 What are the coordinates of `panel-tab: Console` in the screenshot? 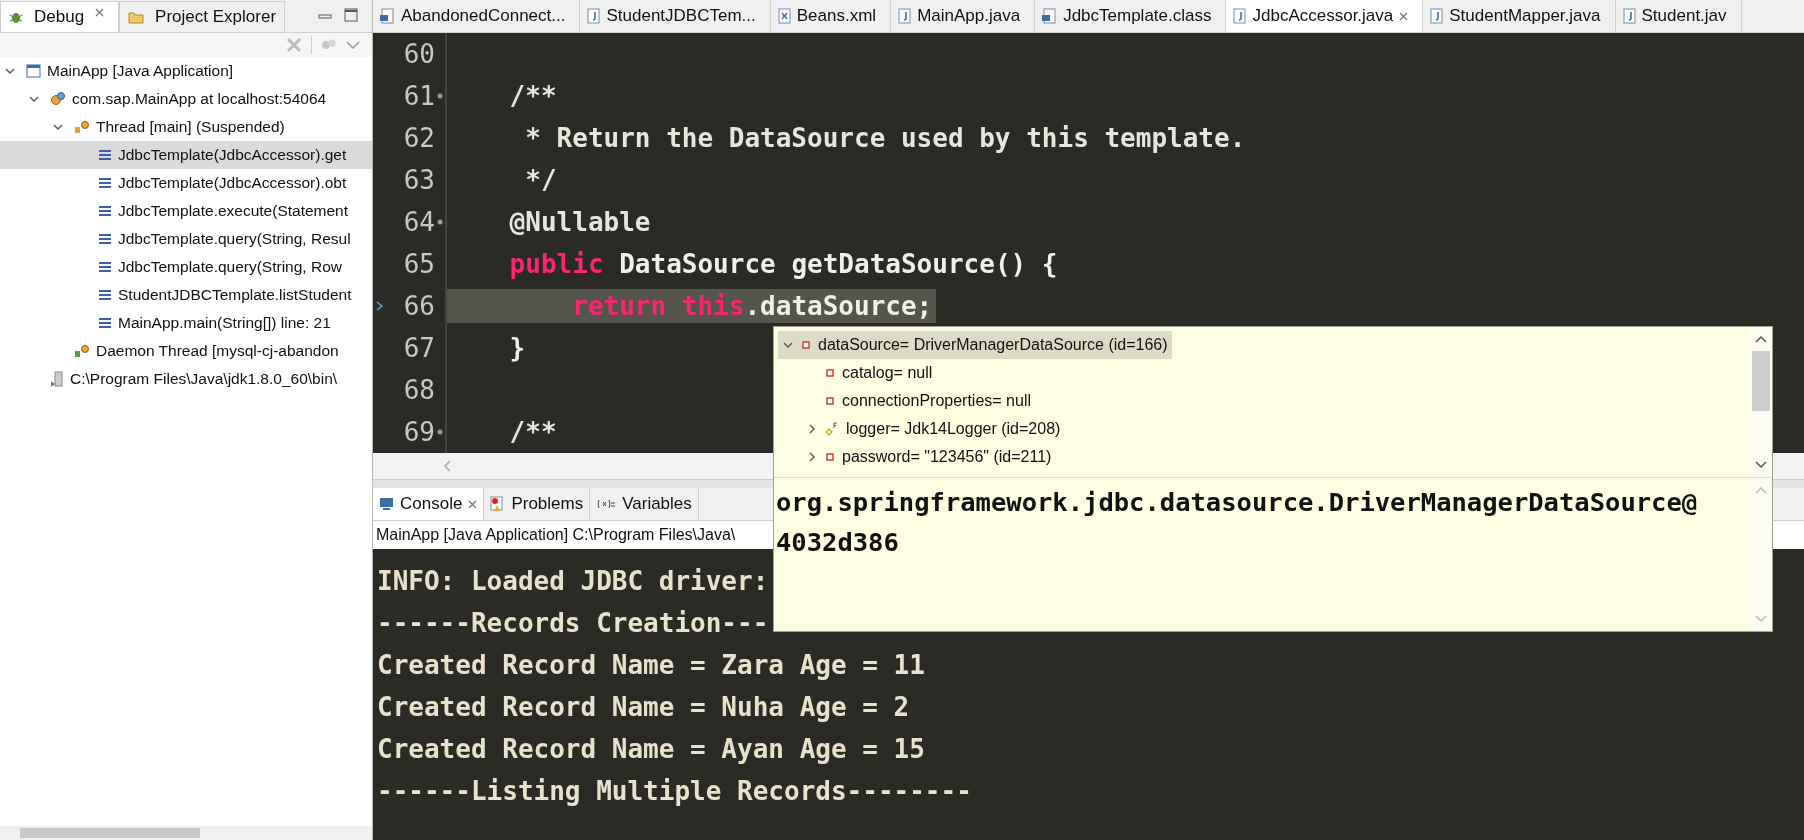 It's located at (429, 504).